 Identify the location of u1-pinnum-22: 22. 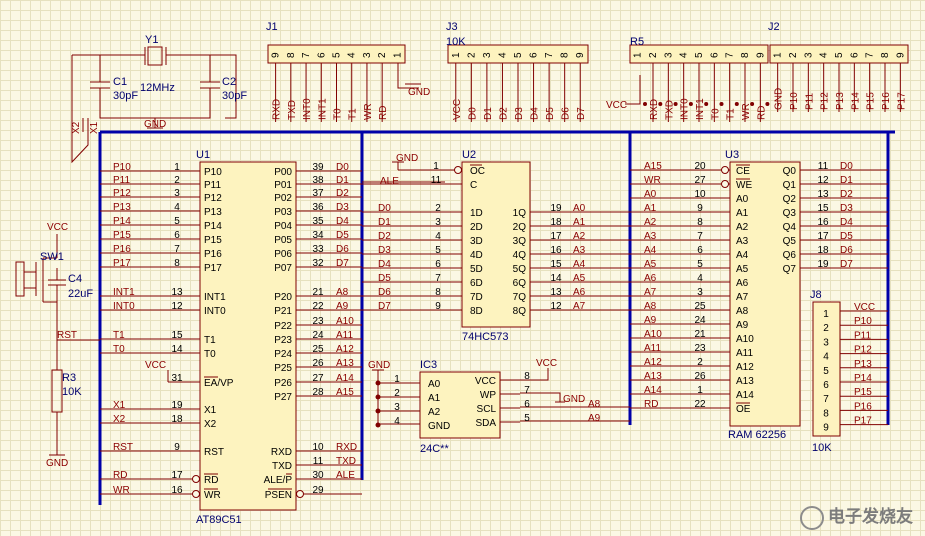
(318, 306).